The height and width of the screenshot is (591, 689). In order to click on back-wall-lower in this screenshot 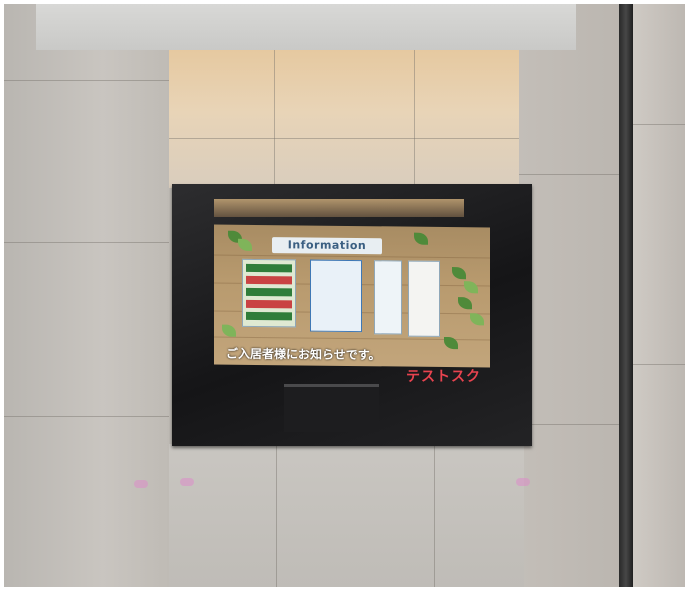, I will do `click(346, 515)`.